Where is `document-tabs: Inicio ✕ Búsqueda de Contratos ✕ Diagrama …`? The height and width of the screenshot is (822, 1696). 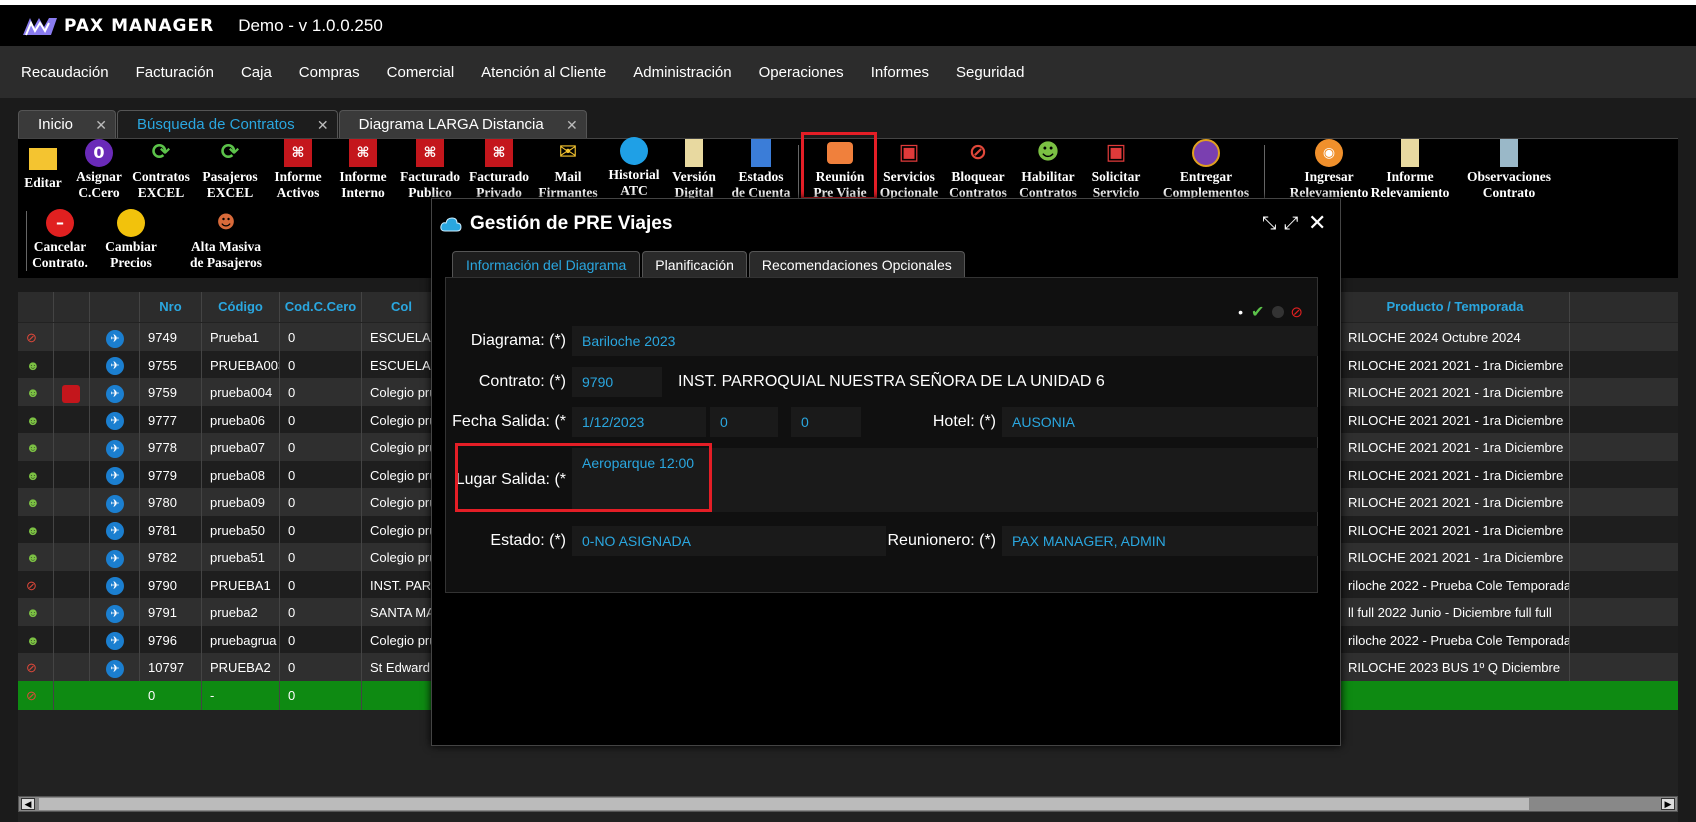 document-tabs: Inicio ✕ Búsqueda de Contratos ✕ Diagrama … is located at coordinates (303, 124).